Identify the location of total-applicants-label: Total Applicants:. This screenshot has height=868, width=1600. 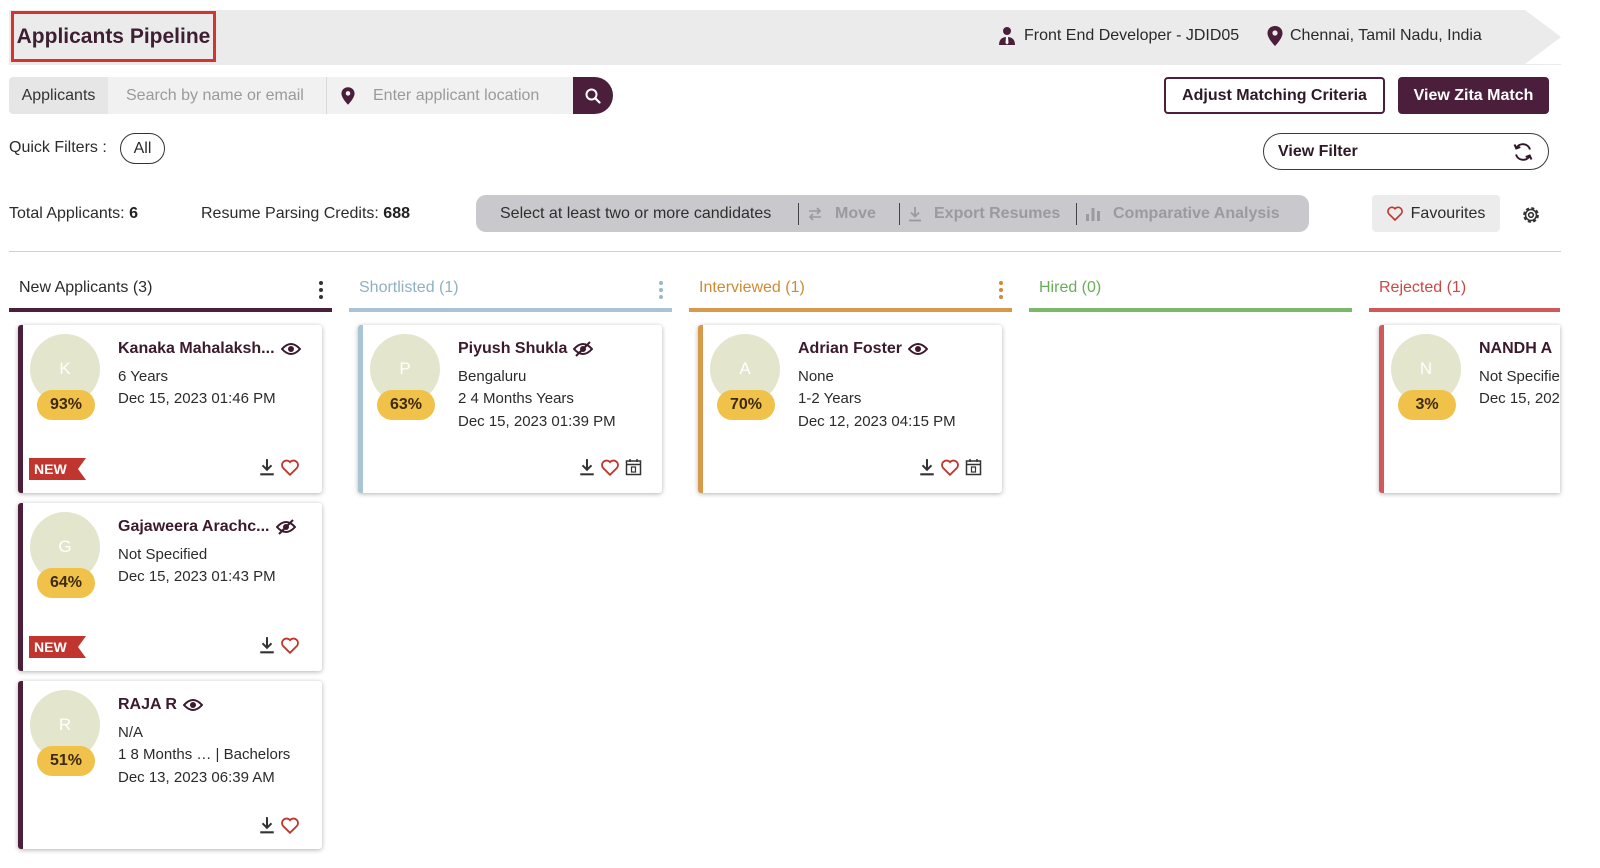
(67, 213).